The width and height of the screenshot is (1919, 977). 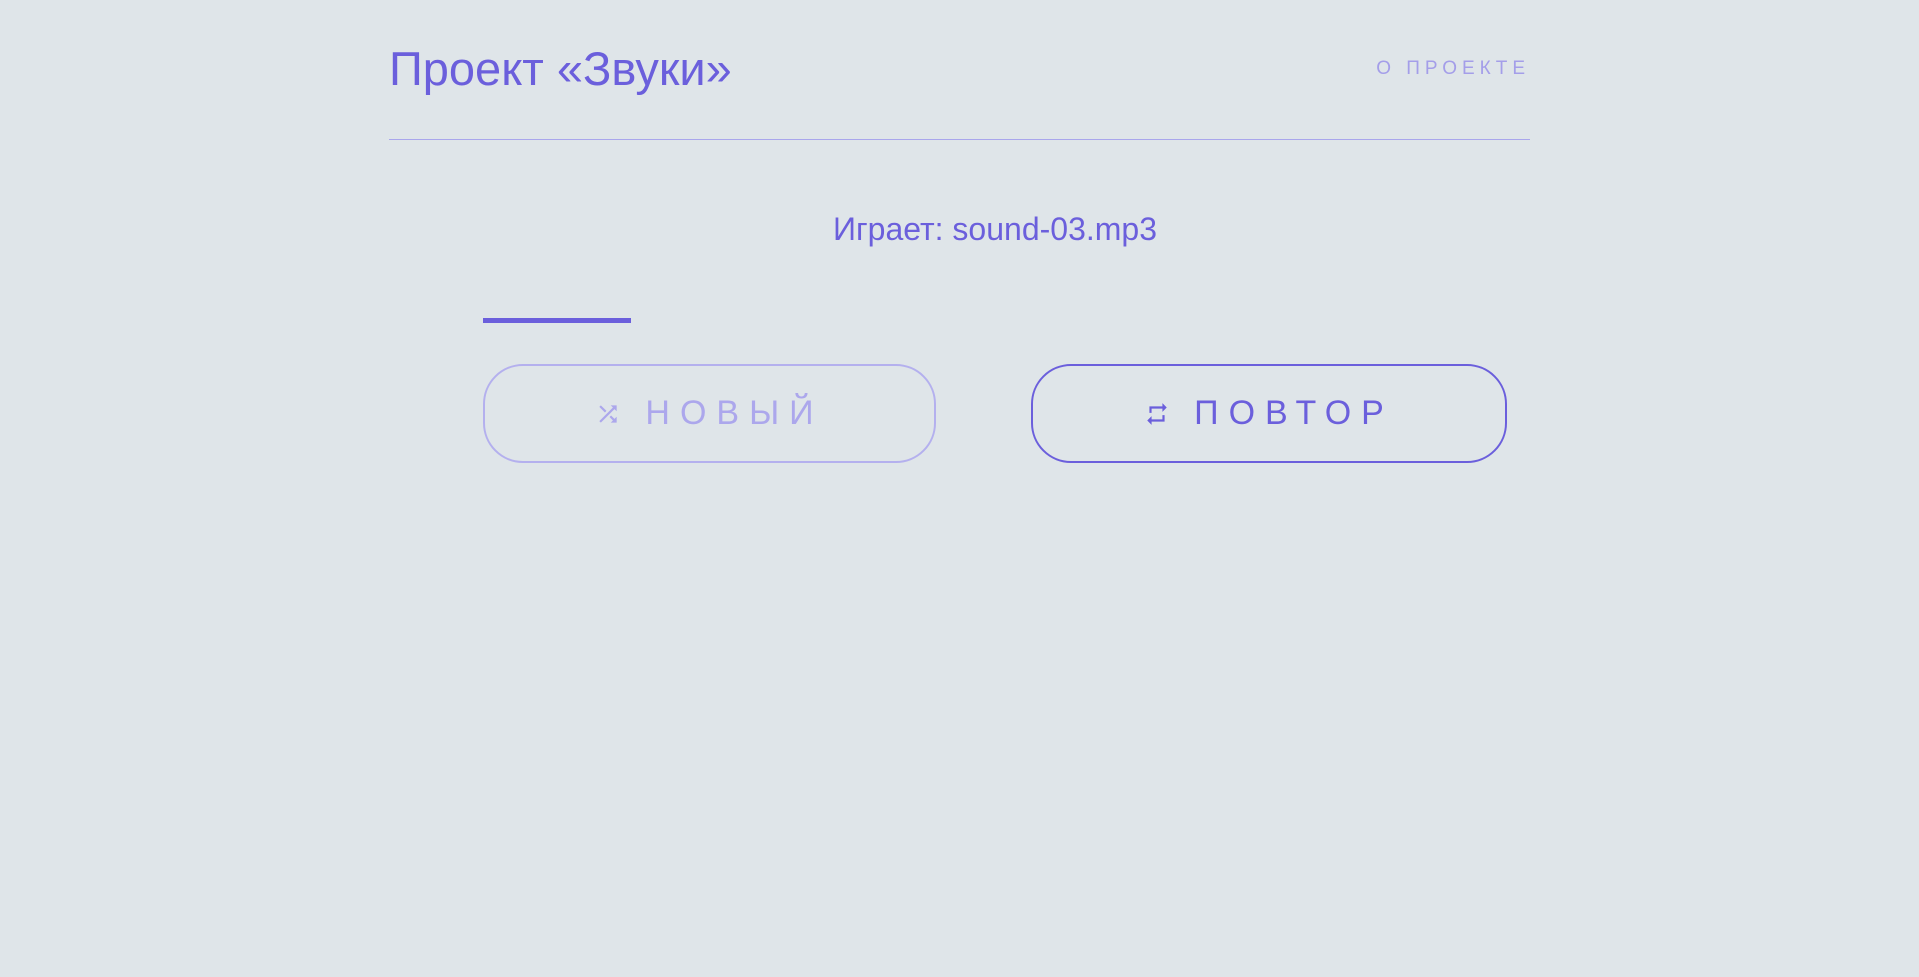 I want to click on new-button: НОВЫЙ, so click(x=709, y=413).